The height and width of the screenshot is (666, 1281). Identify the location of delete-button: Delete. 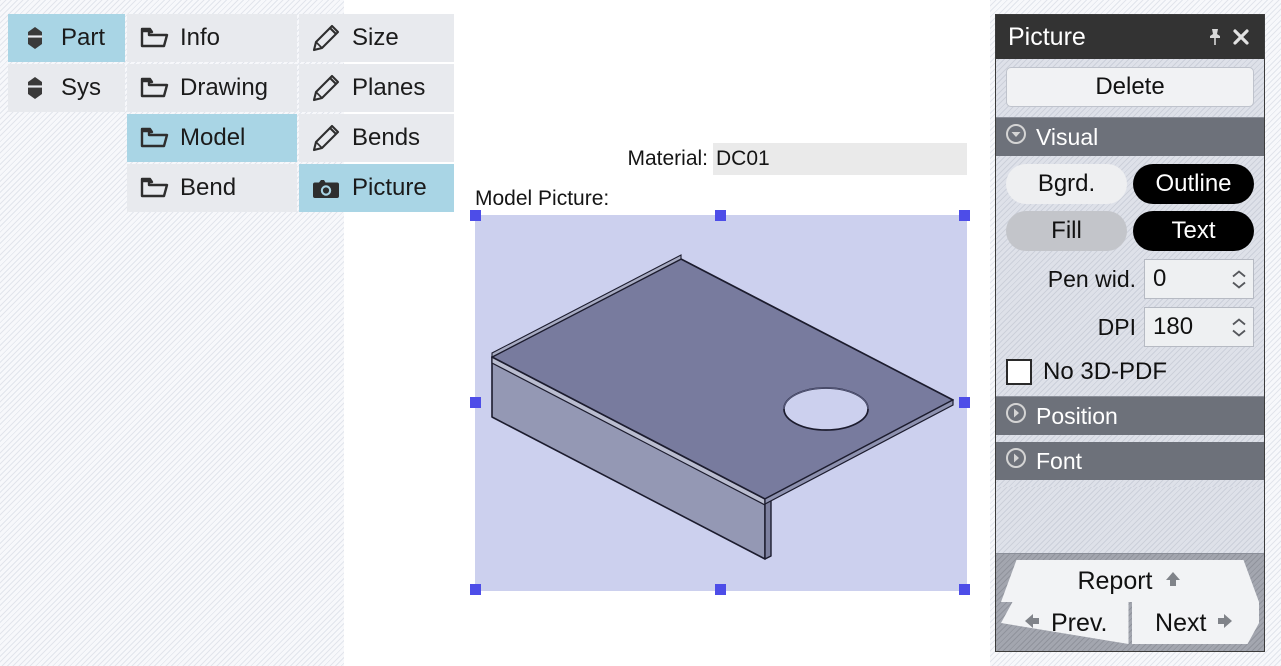
(1130, 87).